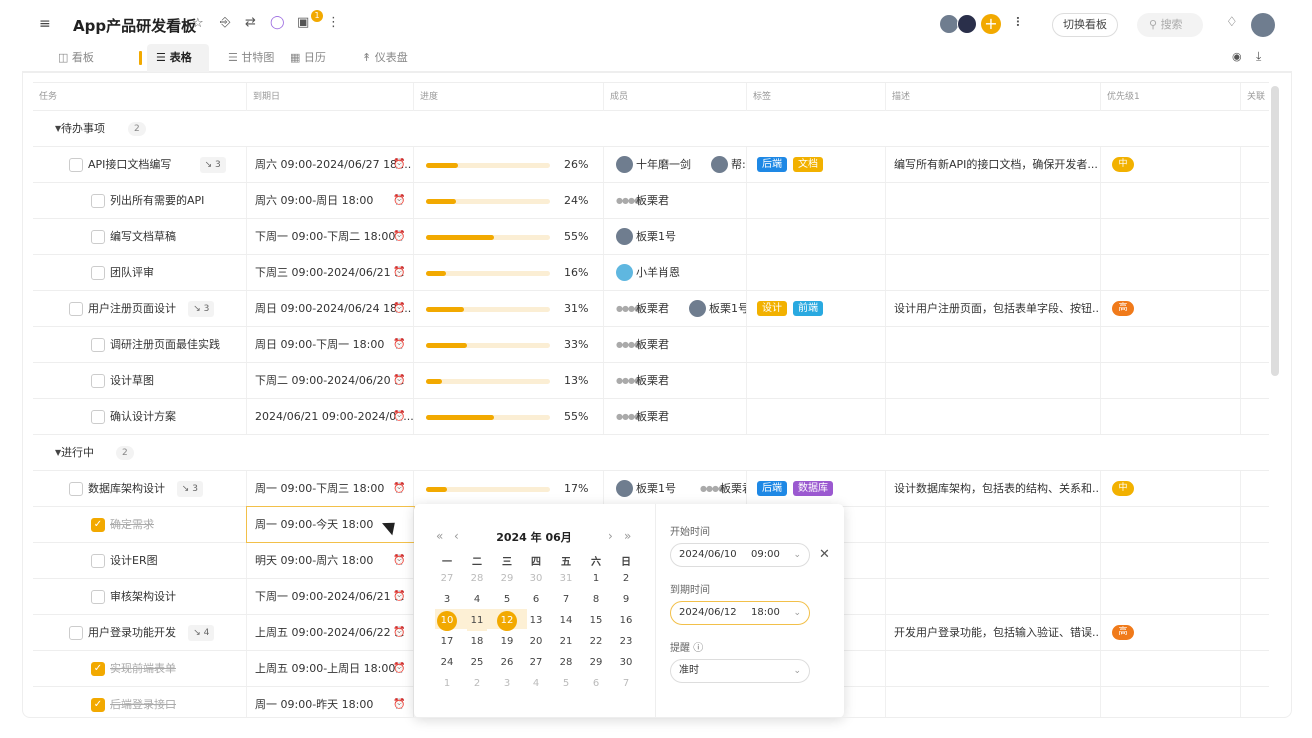  What do you see at coordinates (76, 57) in the screenshot?
I see `tab-kanban: ◫ 看板` at bounding box center [76, 57].